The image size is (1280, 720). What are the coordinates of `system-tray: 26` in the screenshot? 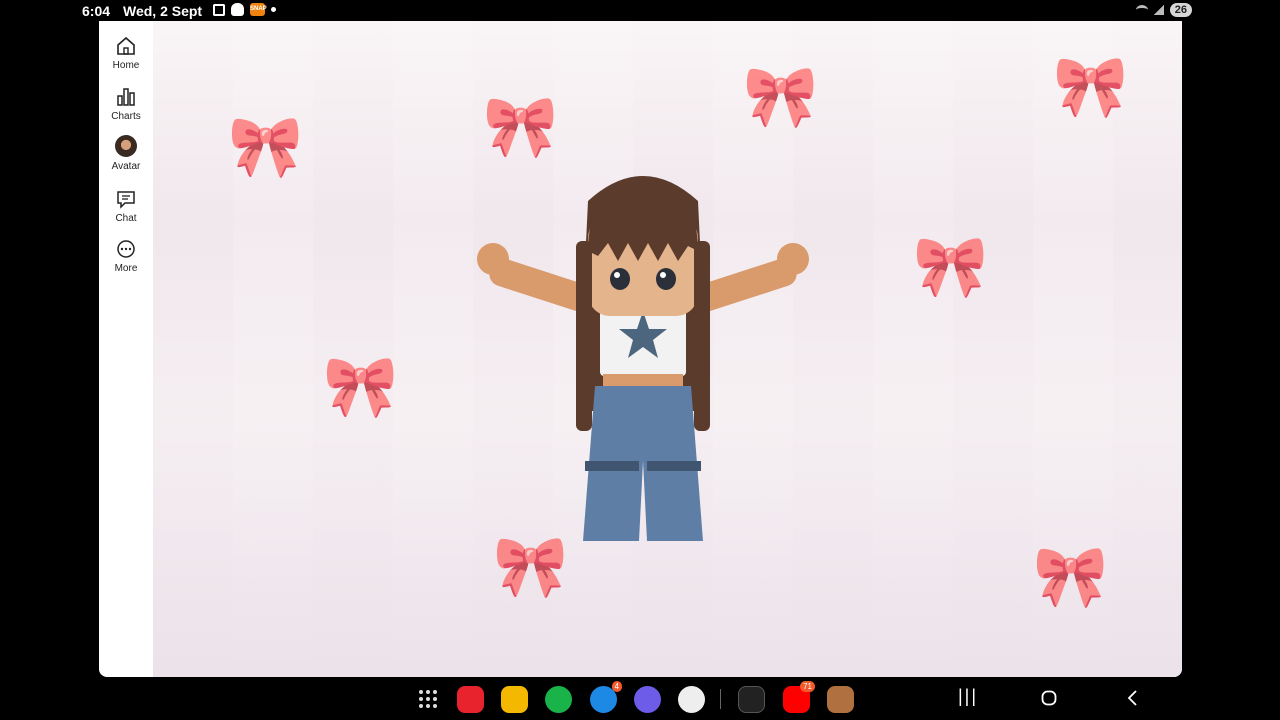 It's located at (1163, 10).